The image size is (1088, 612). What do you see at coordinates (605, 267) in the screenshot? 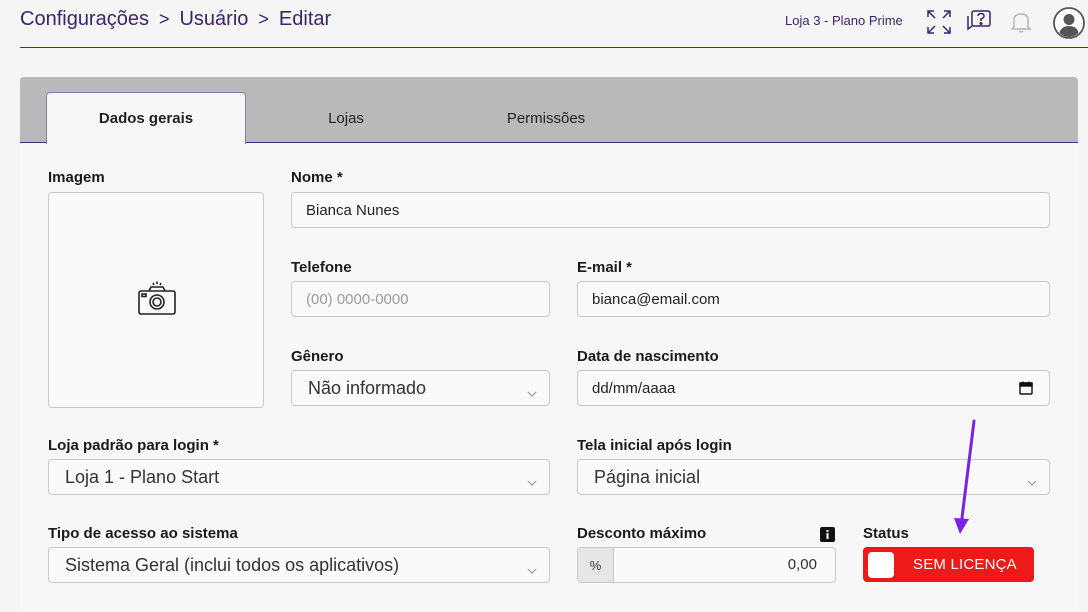
I see `email-label: E-mail *` at bounding box center [605, 267].